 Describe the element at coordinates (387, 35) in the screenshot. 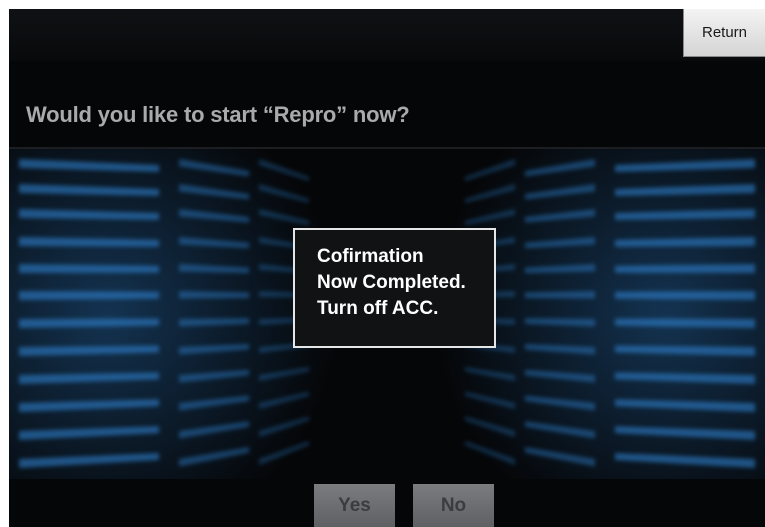

I see `top-bar` at that location.